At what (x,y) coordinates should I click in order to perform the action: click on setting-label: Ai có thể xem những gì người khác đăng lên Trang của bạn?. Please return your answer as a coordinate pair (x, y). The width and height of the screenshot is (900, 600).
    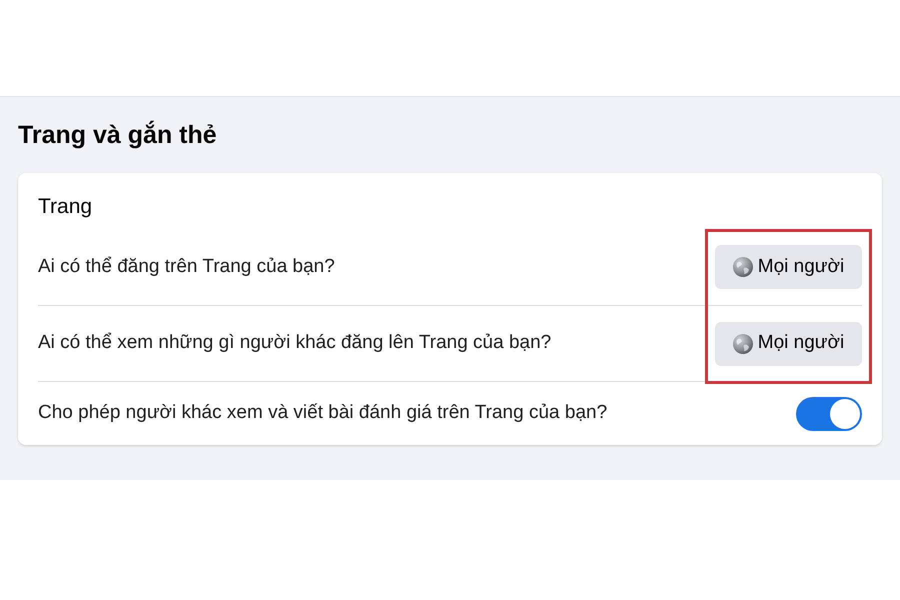
    Looking at the image, I should click on (295, 343).